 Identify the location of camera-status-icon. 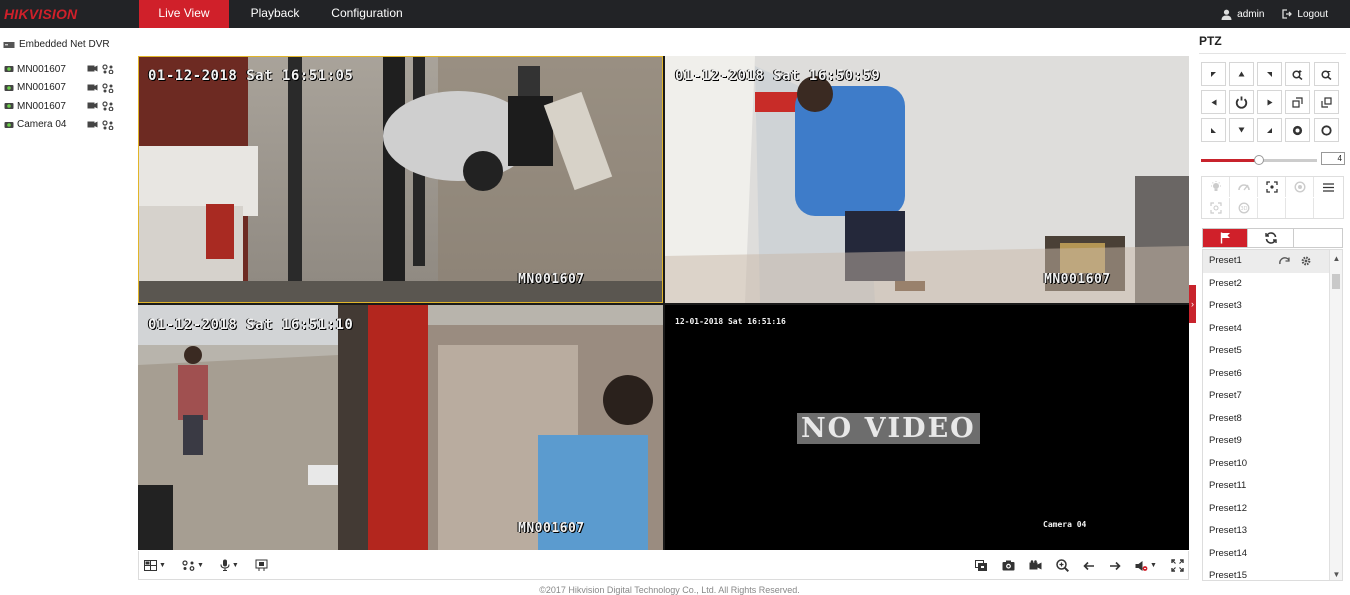
(9, 69).